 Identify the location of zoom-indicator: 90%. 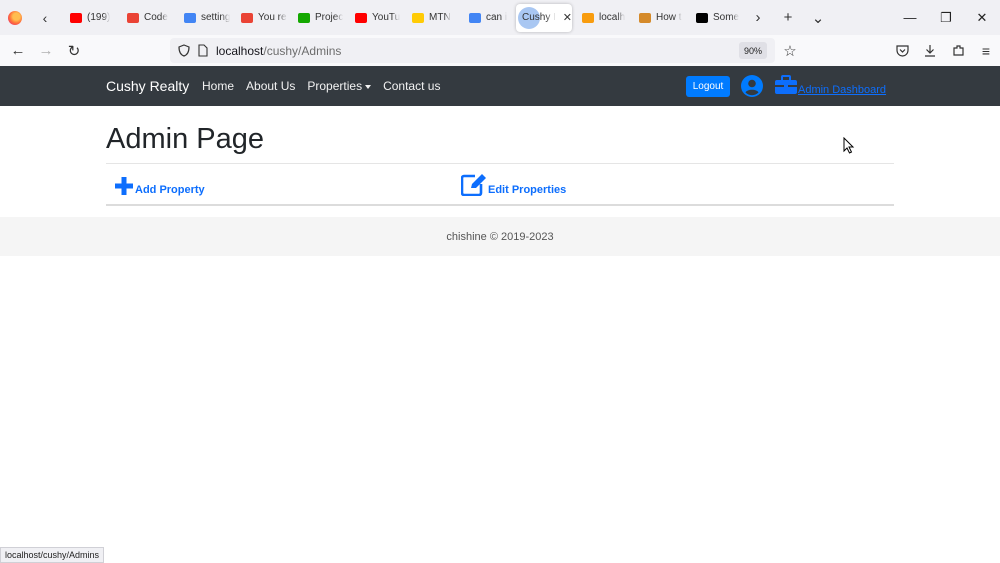
(752, 50).